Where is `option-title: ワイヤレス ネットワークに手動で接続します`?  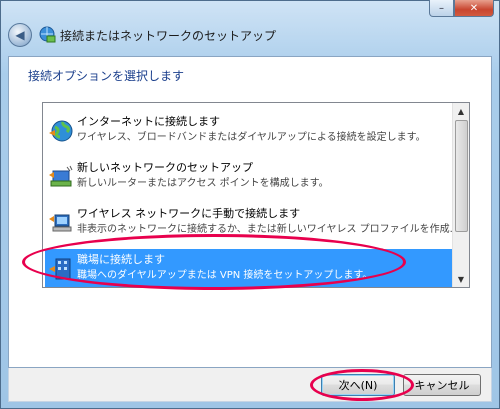
option-title: ワイヤレス ネットワークに手動で接続します is located at coordinates (189, 213).